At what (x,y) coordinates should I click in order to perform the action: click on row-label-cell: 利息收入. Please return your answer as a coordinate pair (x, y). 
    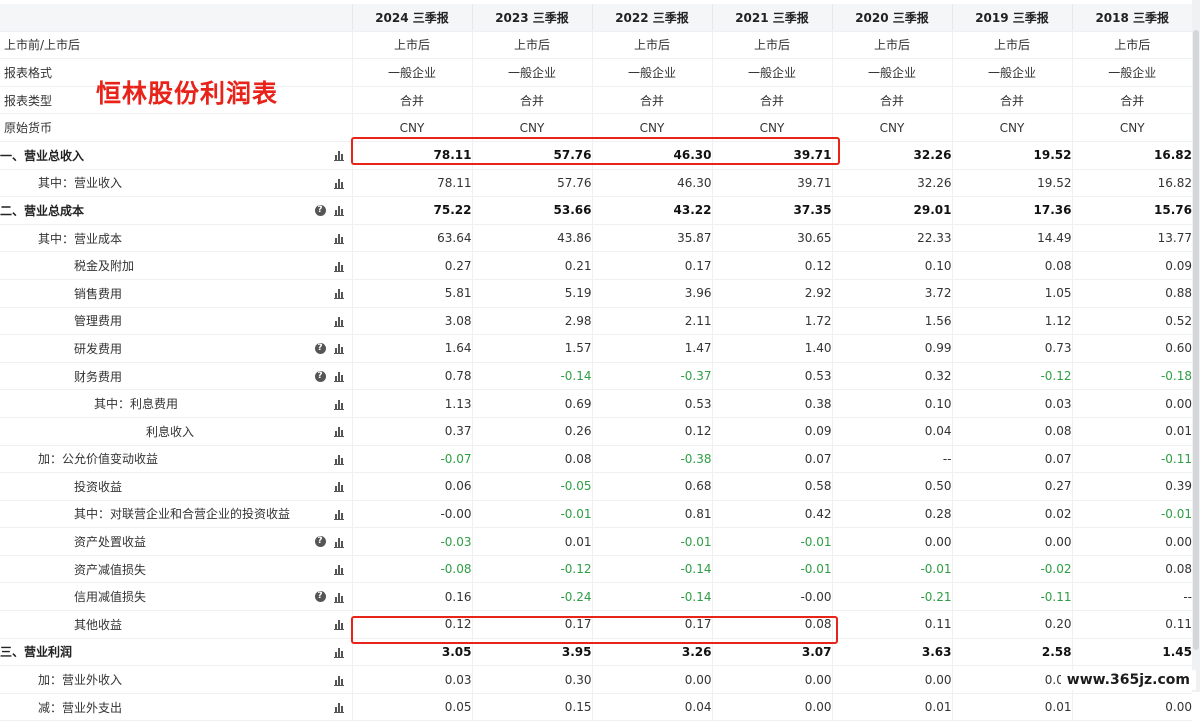
    Looking at the image, I should click on (176, 431).